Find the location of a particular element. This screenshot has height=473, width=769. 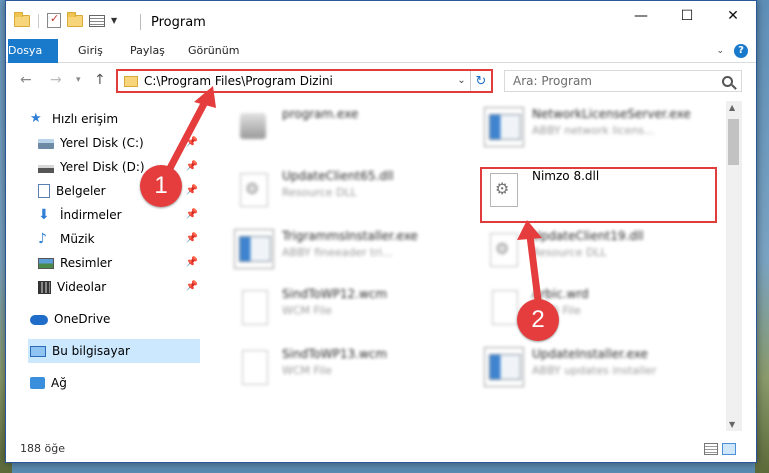

sidebar-item-music: ♪ Müzik 📌 is located at coordinates (120, 239).